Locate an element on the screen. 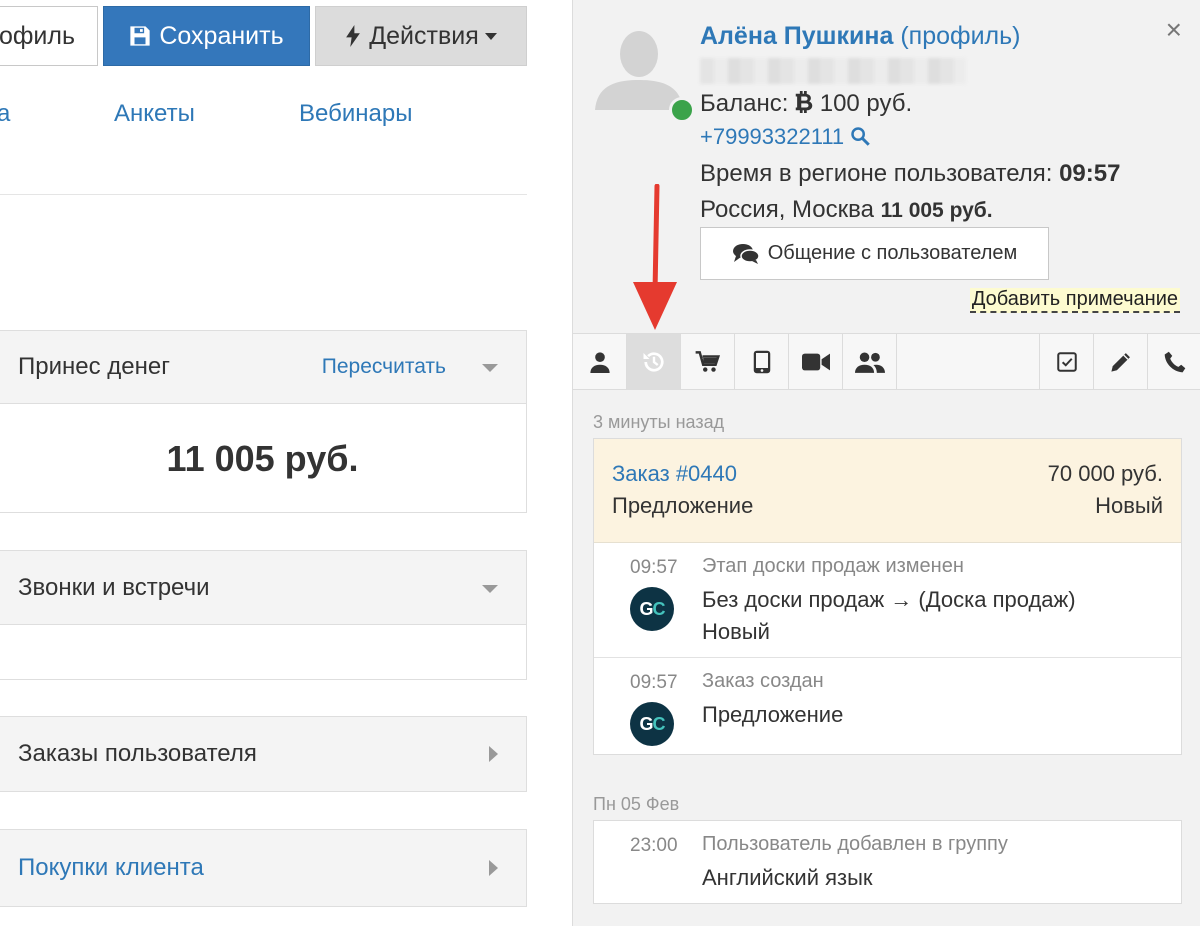  phone-line: +79993322111 is located at coordinates (785, 137).